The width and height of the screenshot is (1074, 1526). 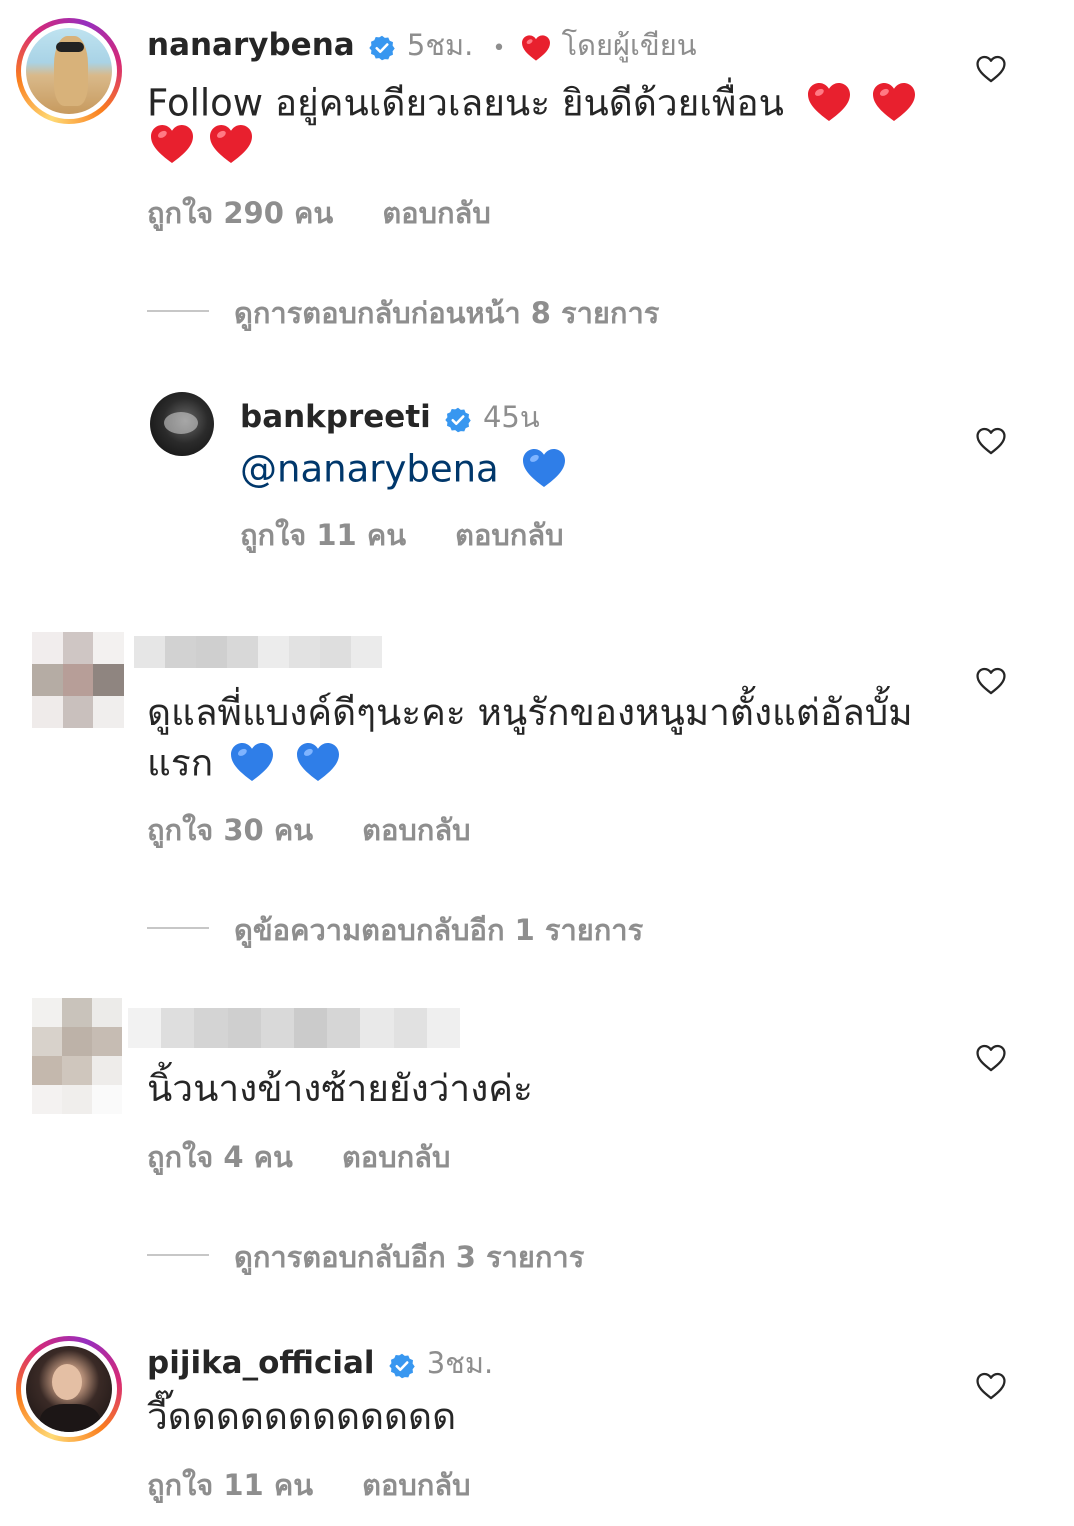 What do you see at coordinates (180, 763) in the screenshot?
I see `comment-text-line2: แรก` at bounding box center [180, 763].